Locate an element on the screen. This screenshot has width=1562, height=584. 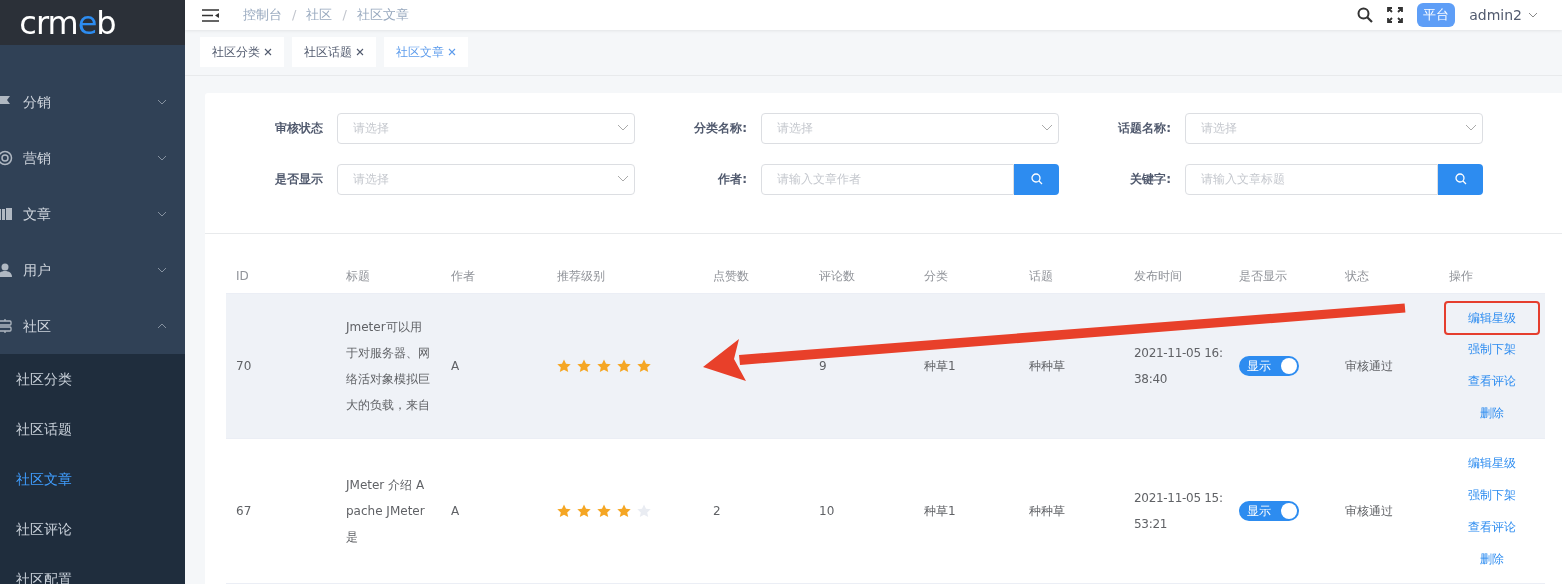
table-cell-text: JMeter 介绍 Apache JMeter是 is located at coordinates (386, 511).